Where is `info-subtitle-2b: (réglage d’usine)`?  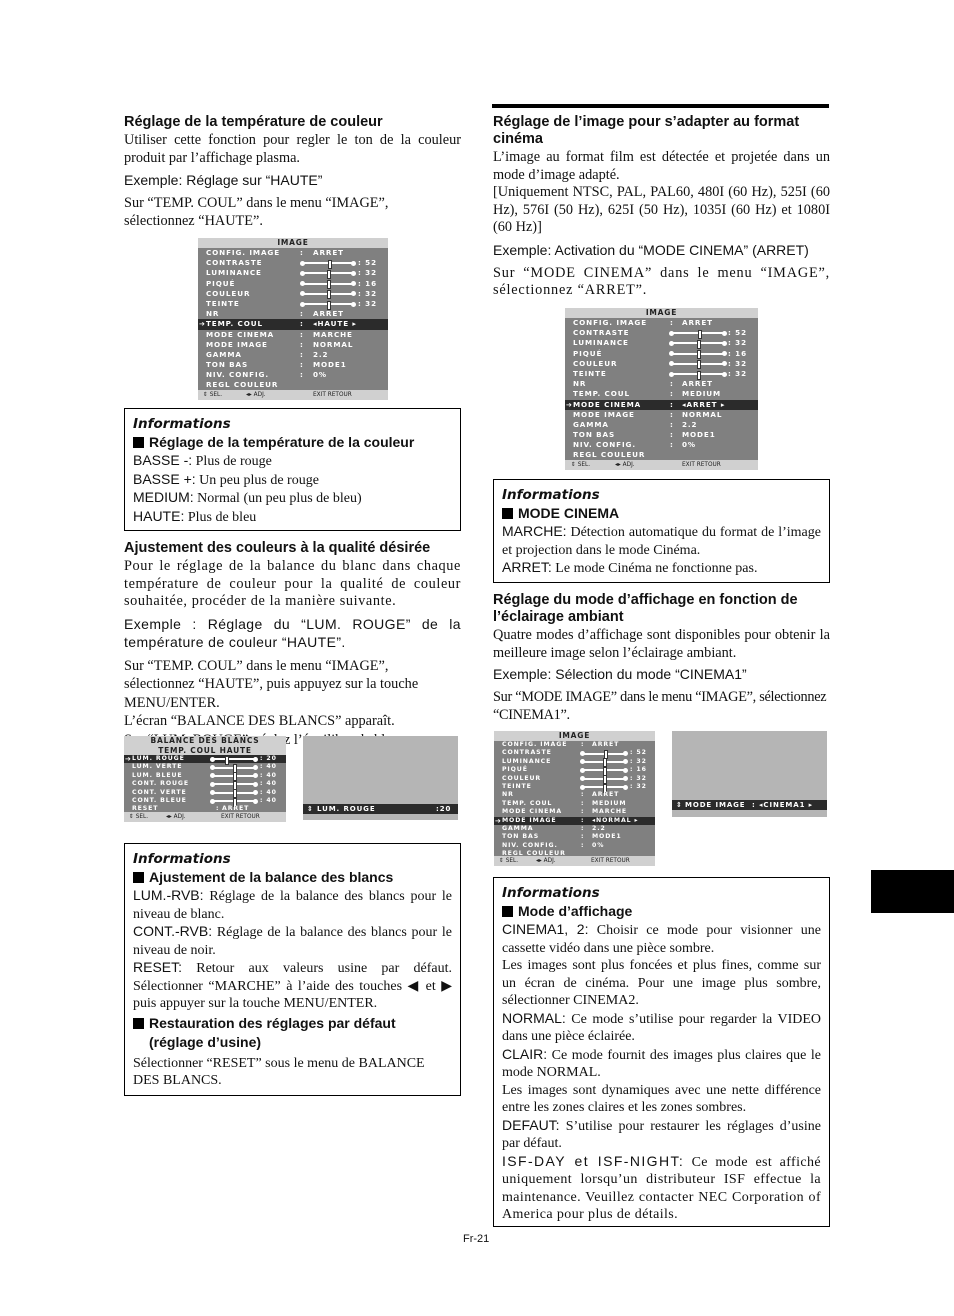
info-subtitle-2b: (réglage d’usine) is located at coordinates (205, 1041).